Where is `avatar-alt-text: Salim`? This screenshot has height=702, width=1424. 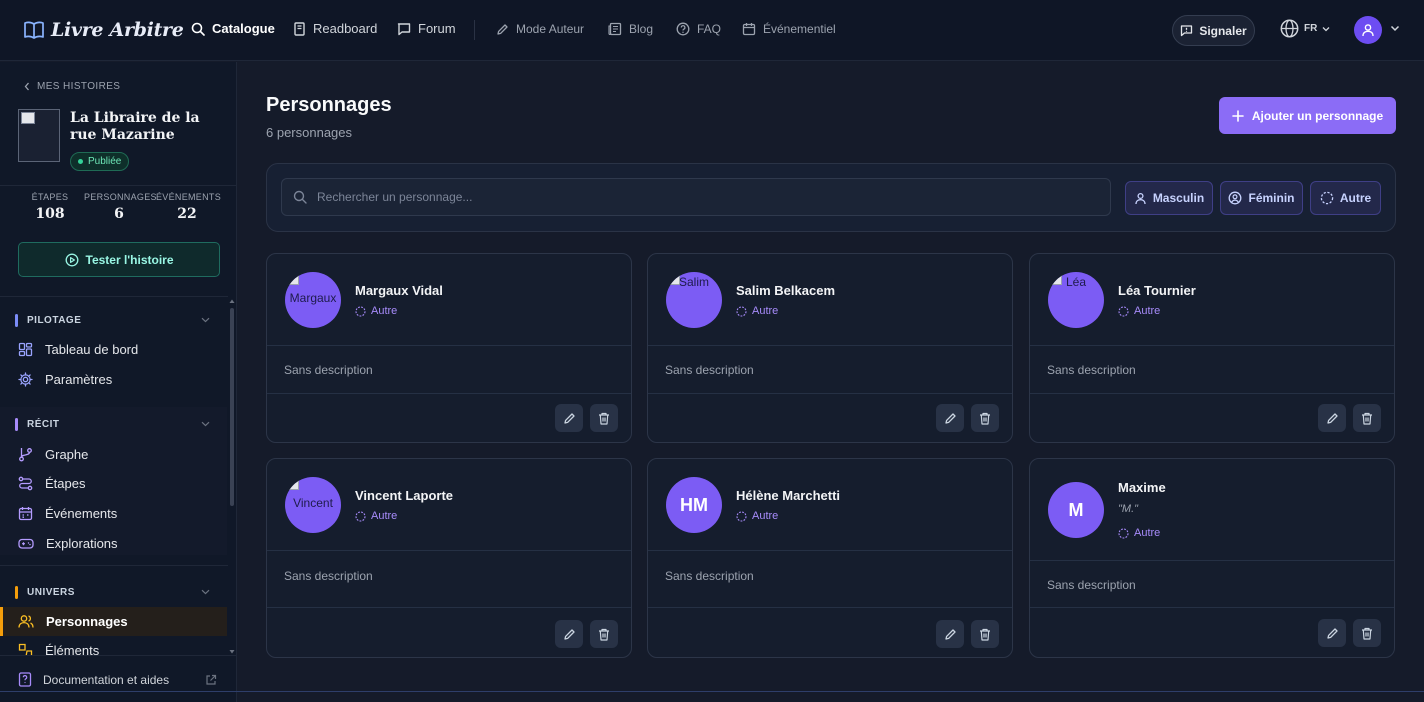
avatar-alt-text: Salim is located at coordinates (693, 282).